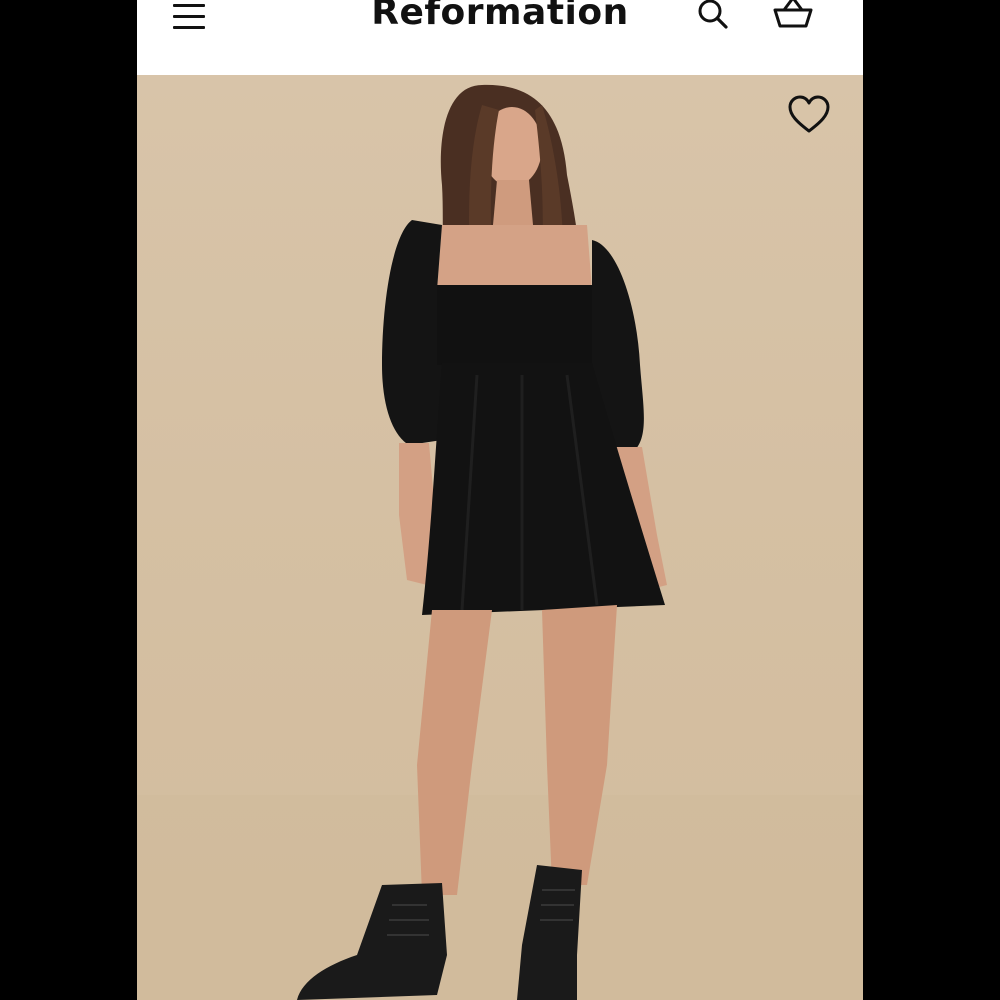  Describe the element at coordinates (809, 115) in the screenshot. I see `heart-outline-icon` at that location.